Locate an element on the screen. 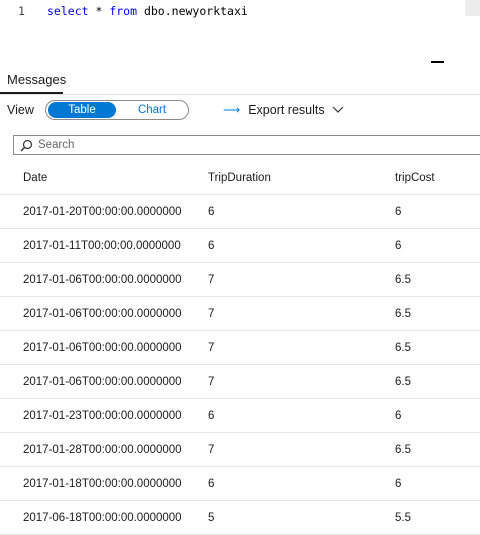 This screenshot has width=480, height=535. cell-date: 2017-01-20T00:00:00.0000000 is located at coordinates (102, 211).